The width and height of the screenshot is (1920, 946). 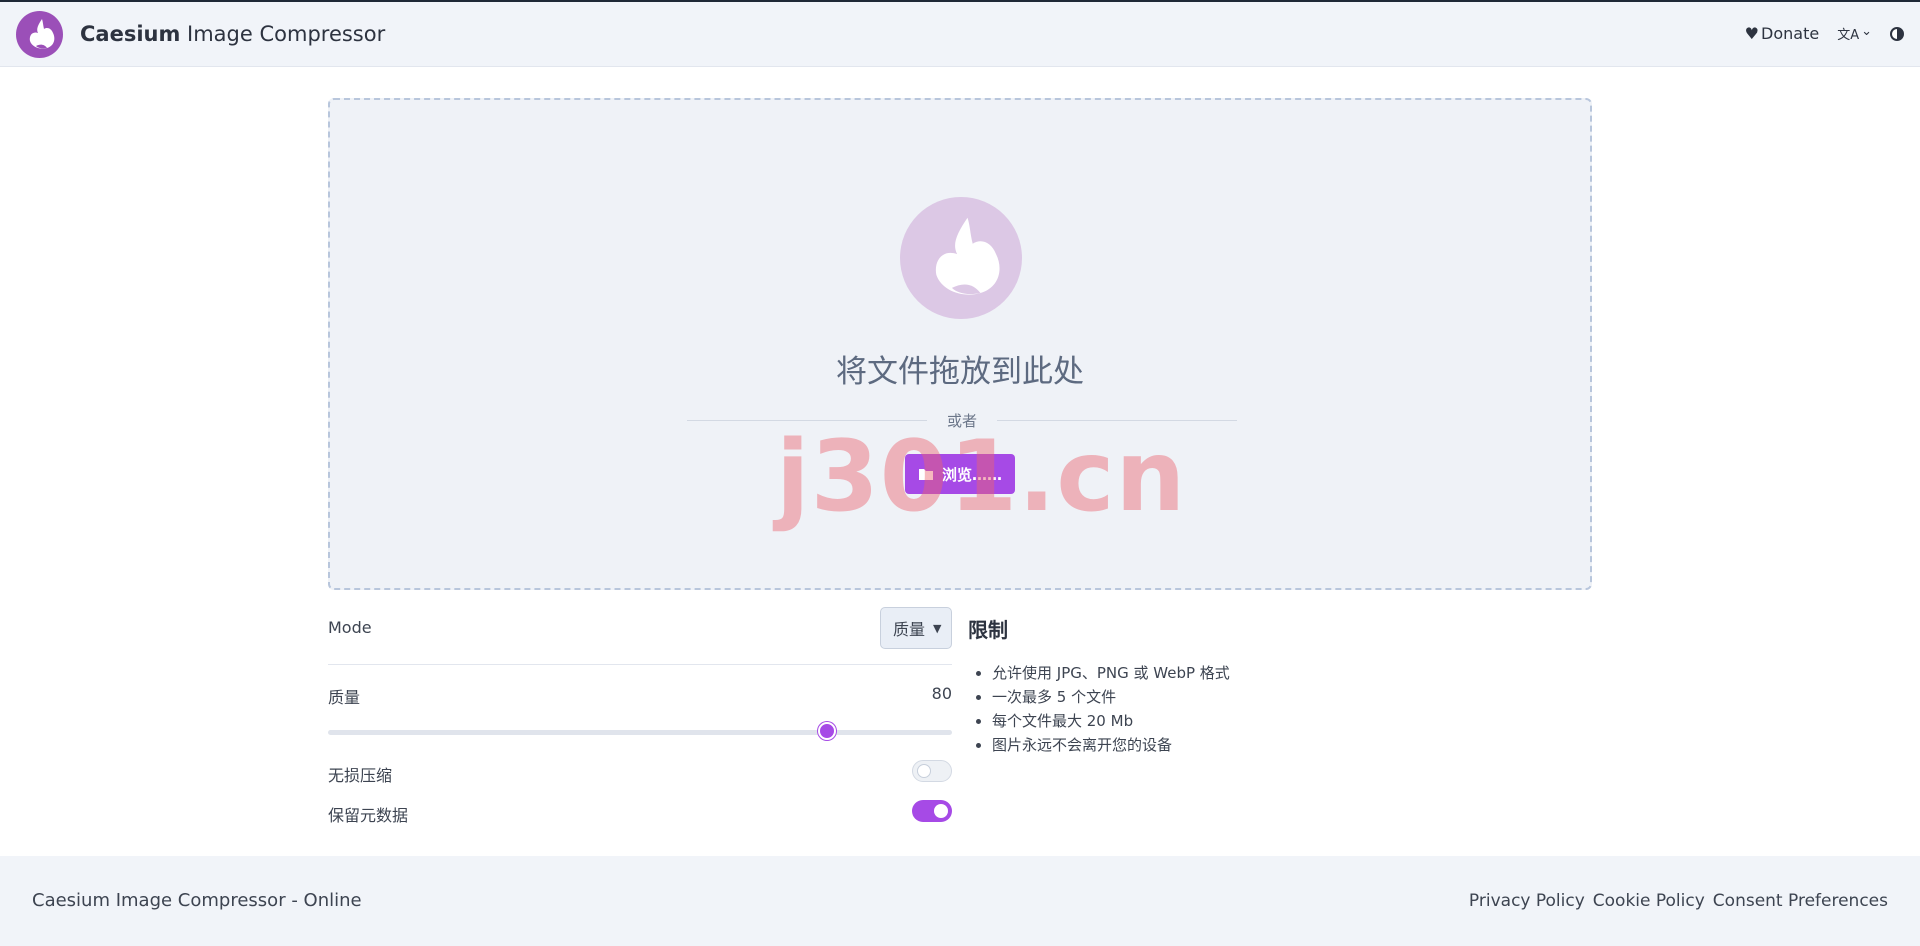 I want to click on settings-divider, so click(x=640, y=664).